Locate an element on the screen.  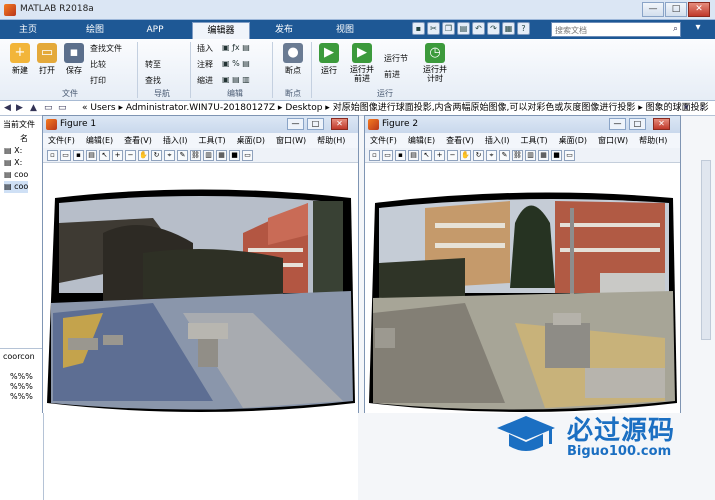
find-files-button: 查找文件 is located at coordinates (106, 48).